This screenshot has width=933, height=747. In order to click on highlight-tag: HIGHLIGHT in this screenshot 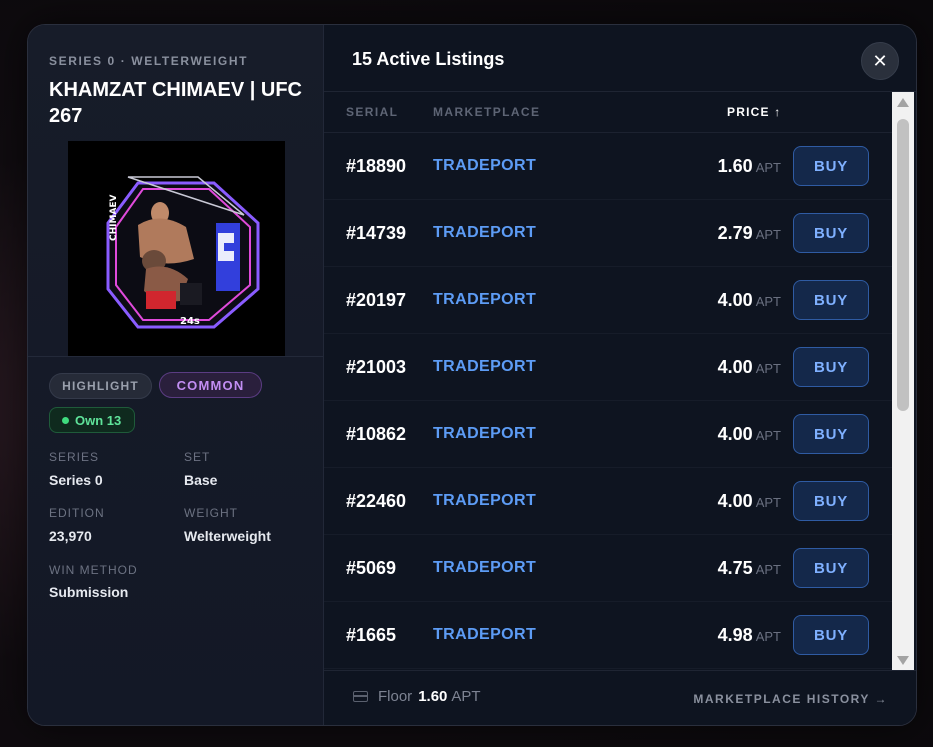, I will do `click(100, 386)`.